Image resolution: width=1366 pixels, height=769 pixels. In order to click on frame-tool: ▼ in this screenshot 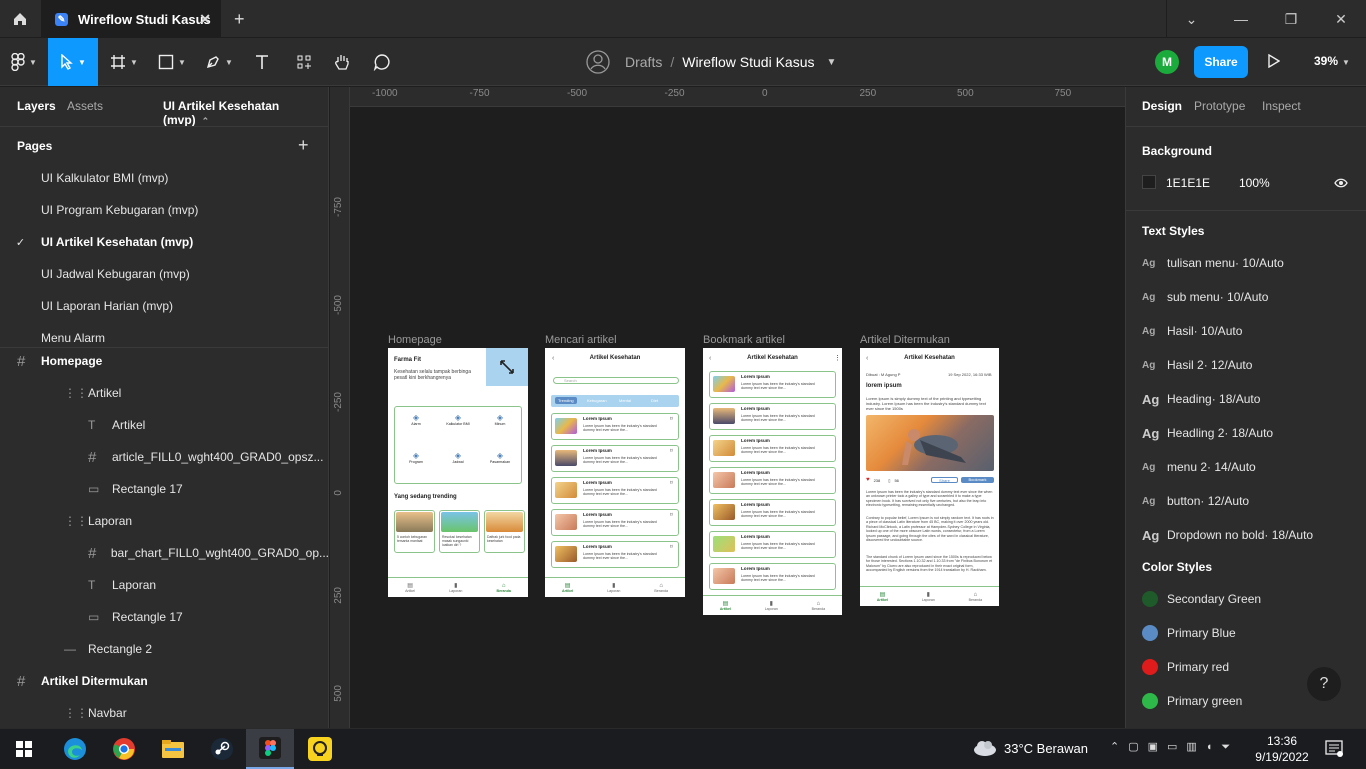, I will do `click(124, 62)`.